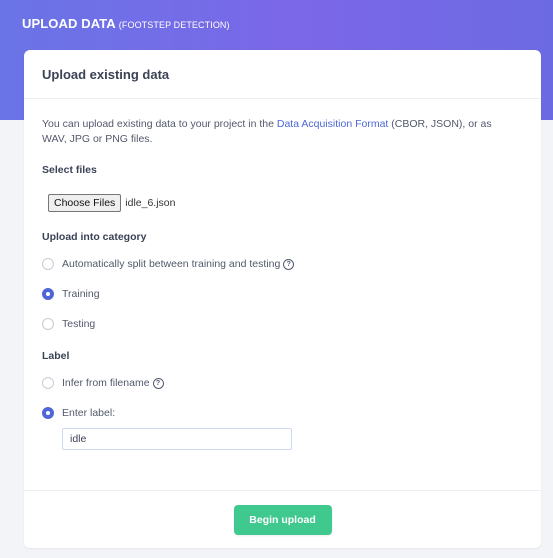 Image resolution: width=553 pixels, height=558 pixels. Describe the element at coordinates (282, 383) in the screenshot. I see `label-option-infer: Infer from filename ?` at that location.